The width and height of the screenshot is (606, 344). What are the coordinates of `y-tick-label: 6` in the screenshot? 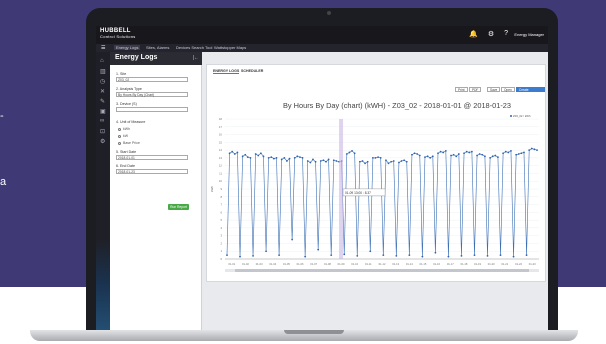 It's located at (221, 212).